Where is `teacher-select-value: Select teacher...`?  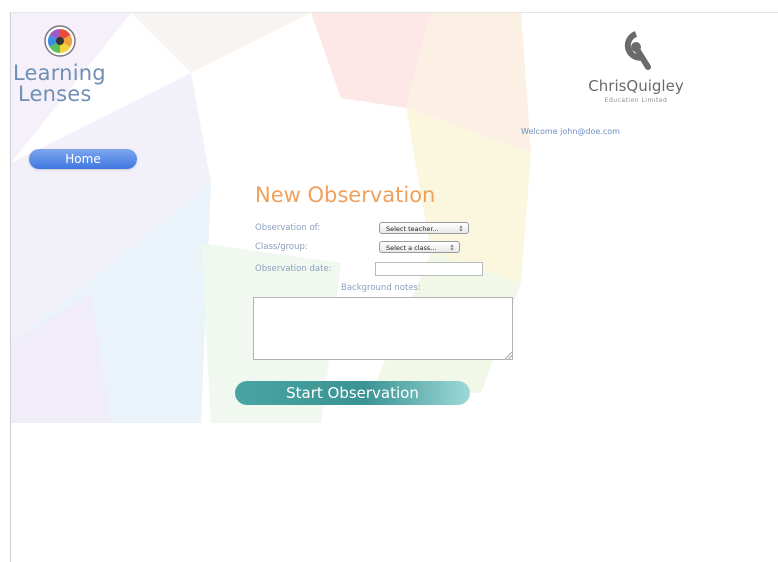
teacher-select-value: Select teacher... is located at coordinates (412, 229).